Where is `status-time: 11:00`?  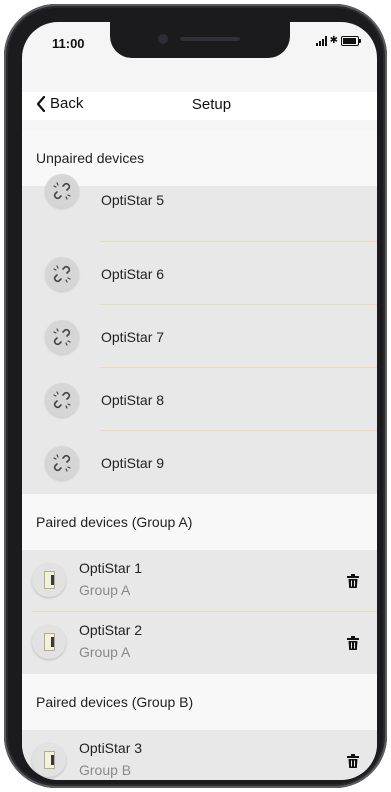 status-time: 11:00 is located at coordinates (68, 43).